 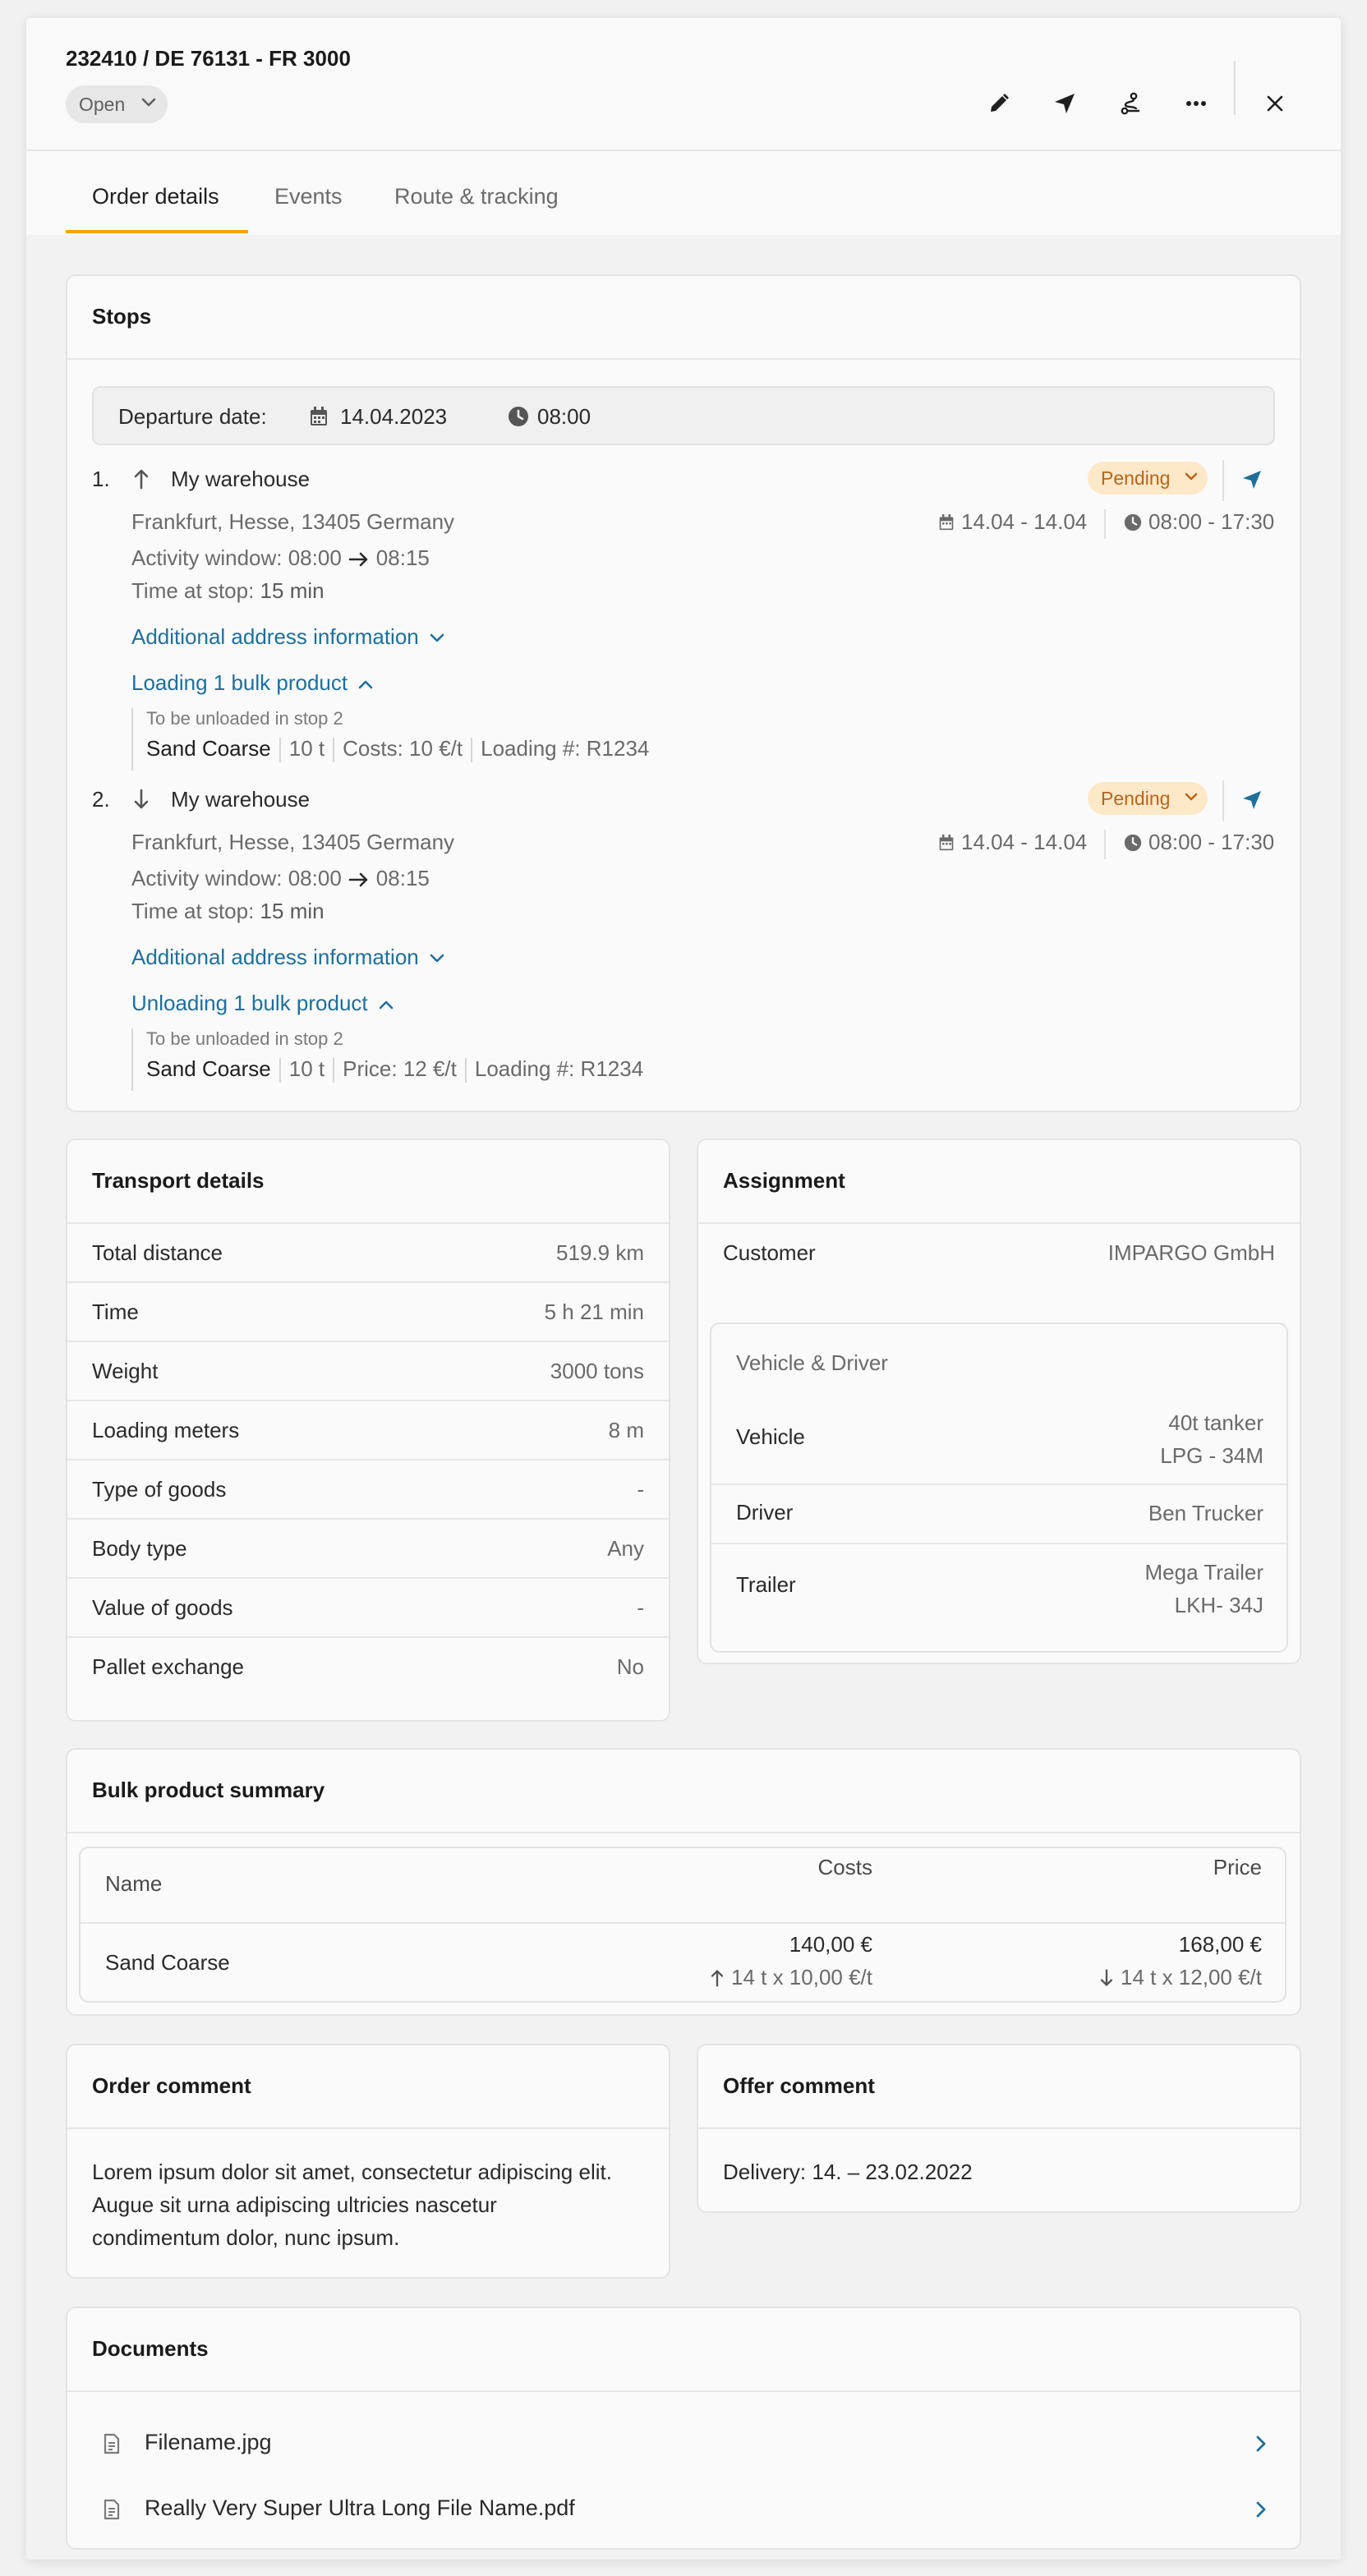 What do you see at coordinates (831, 1944) in the screenshot?
I see `costs-total-cell: 140,00 €` at bounding box center [831, 1944].